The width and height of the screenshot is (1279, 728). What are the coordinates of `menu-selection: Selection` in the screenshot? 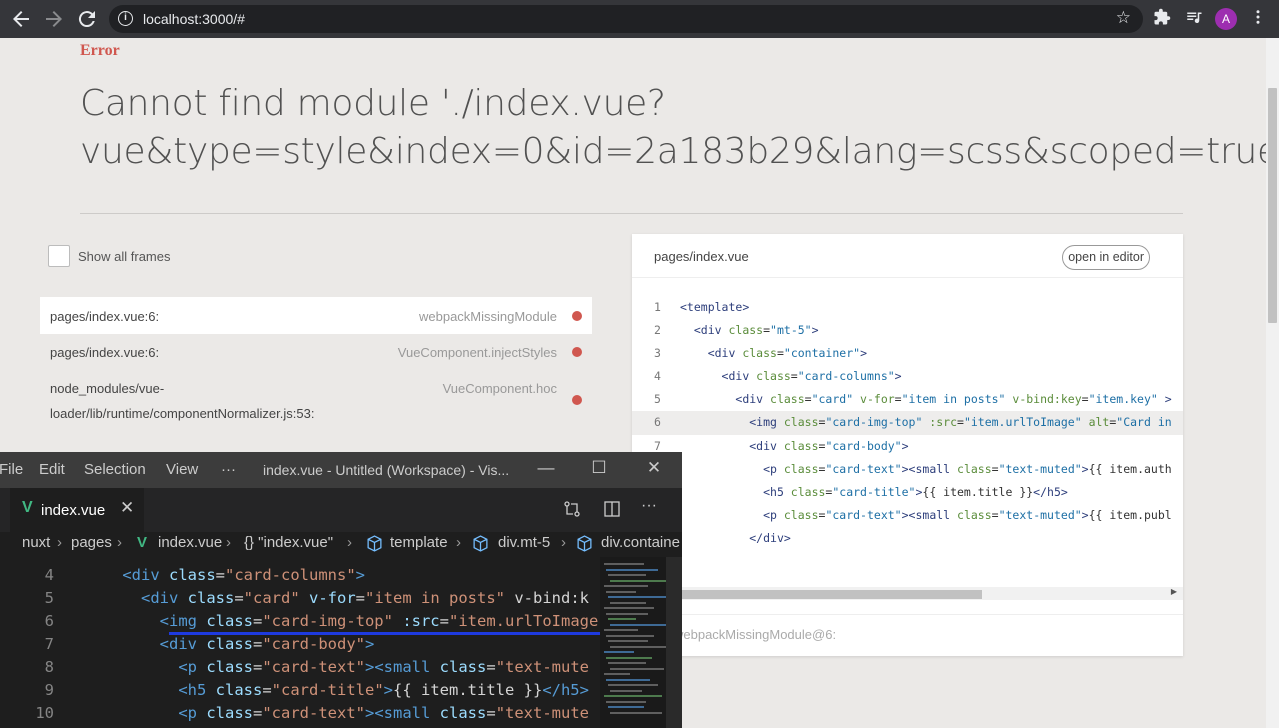 It's located at (115, 469).